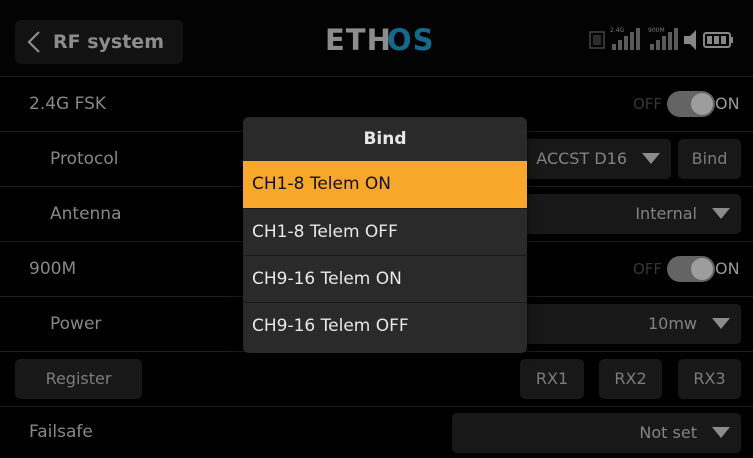 Image resolution: width=753 pixels, height=458 pixels. Describe the element at coordinates (709, 159) in the screenshot. I see `bind-button: Bind` at that location.